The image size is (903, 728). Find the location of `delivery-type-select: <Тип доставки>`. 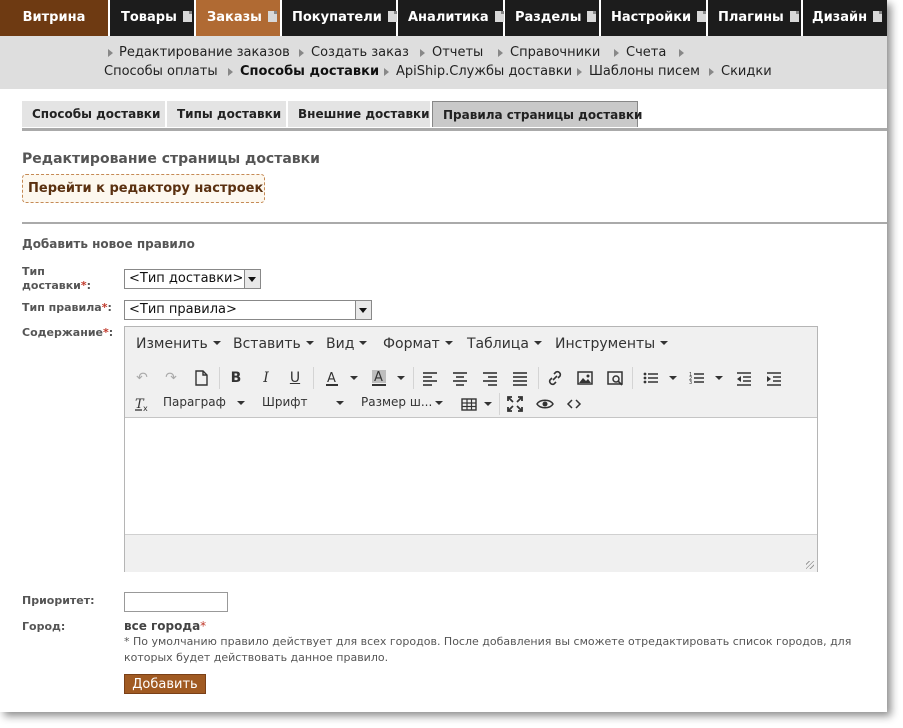

delivery-type-select: <Тип доставки> is located at coordinates (192, 279).